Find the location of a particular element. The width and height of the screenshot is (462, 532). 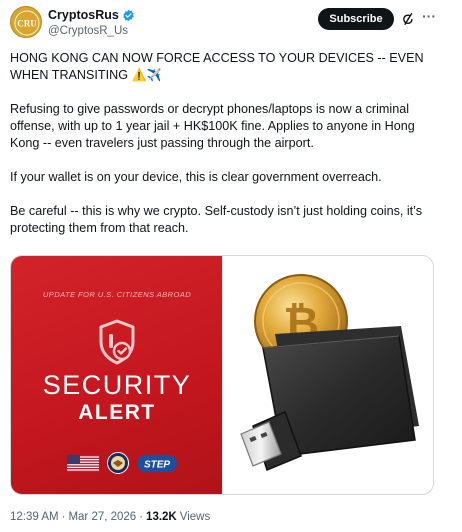

author-block: CryptosRus @CryptosR_Us is located at coordinates (91, 22).